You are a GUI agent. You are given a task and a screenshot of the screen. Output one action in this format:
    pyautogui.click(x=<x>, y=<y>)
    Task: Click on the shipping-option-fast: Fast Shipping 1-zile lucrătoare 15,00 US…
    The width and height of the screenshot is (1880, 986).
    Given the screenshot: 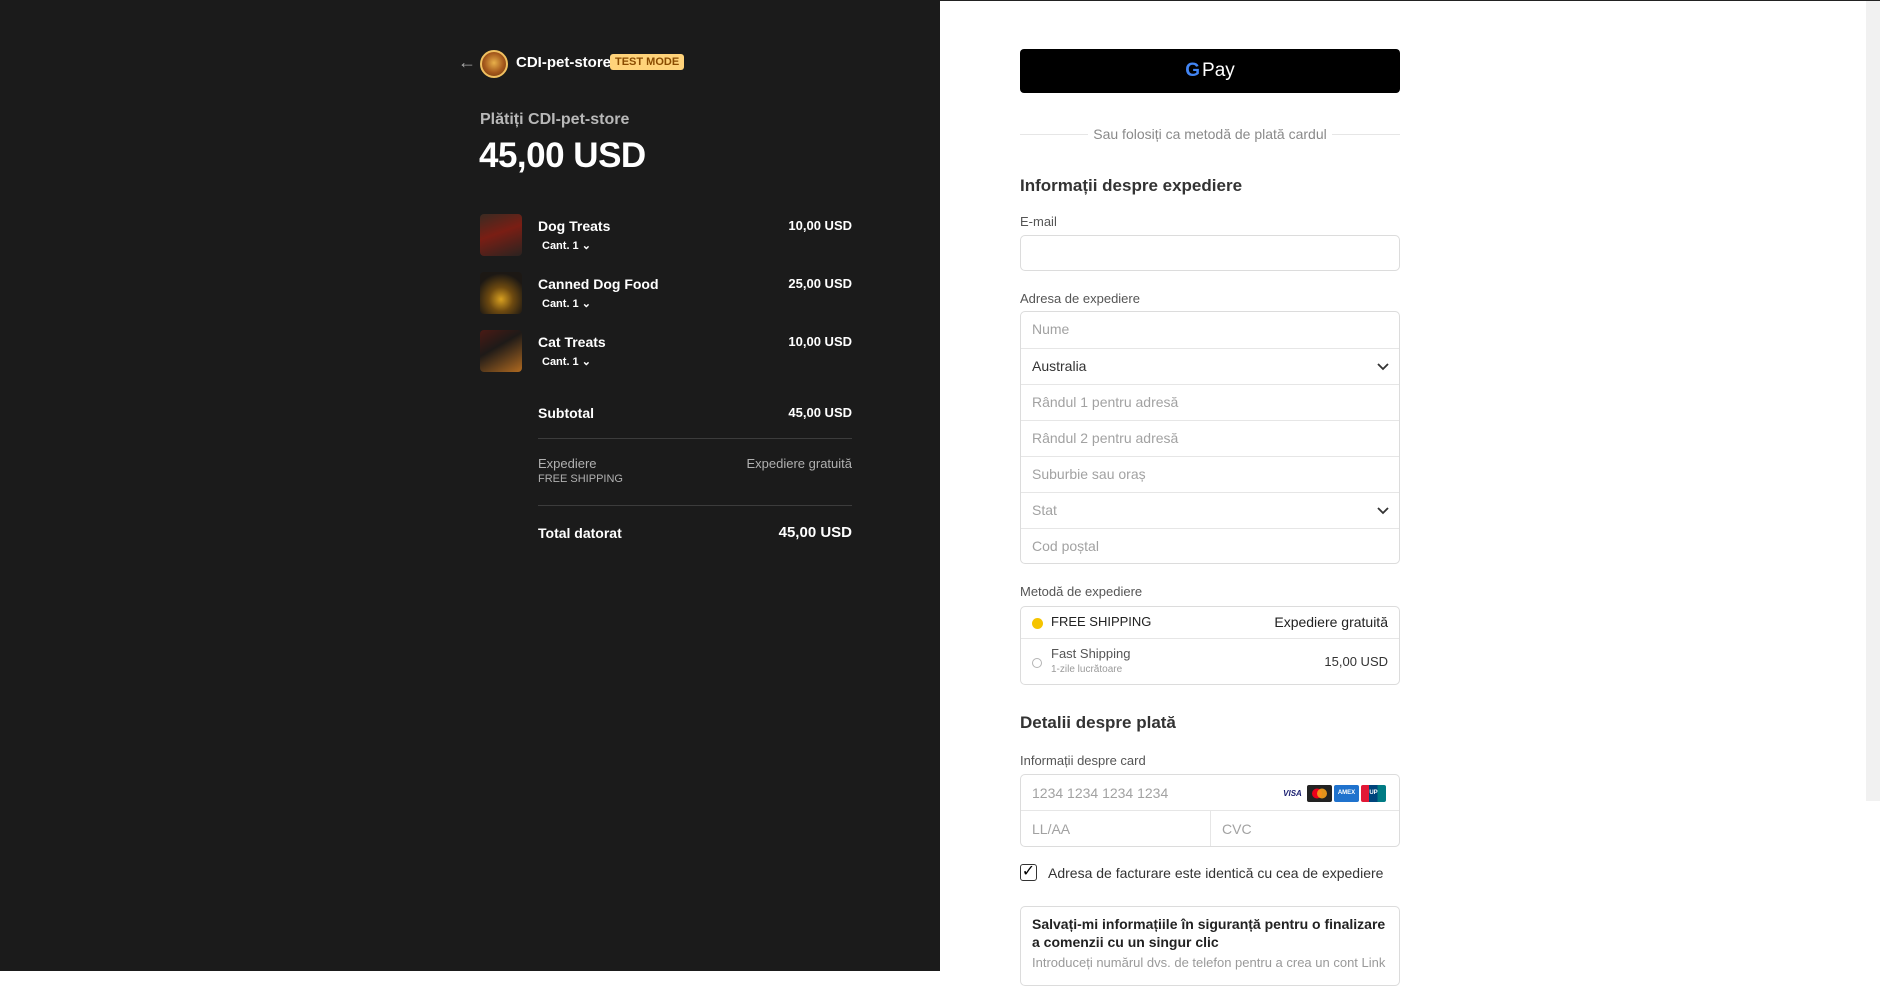 What is the action you would take?
    pyautogui.click(x=1210, y=661)
    